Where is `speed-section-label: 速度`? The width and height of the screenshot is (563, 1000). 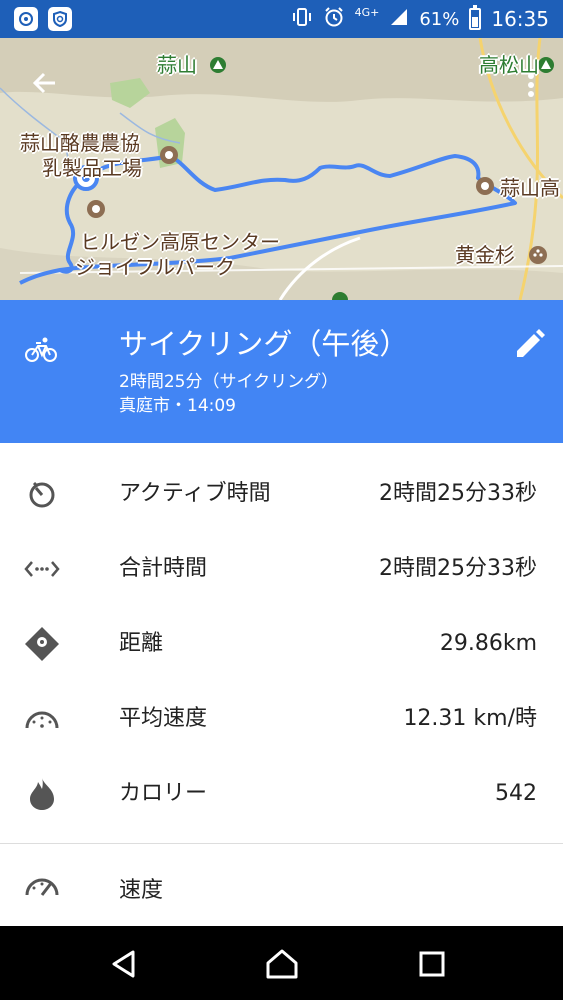 speed-section-label: 速度 is located at coordinates (141, 890).